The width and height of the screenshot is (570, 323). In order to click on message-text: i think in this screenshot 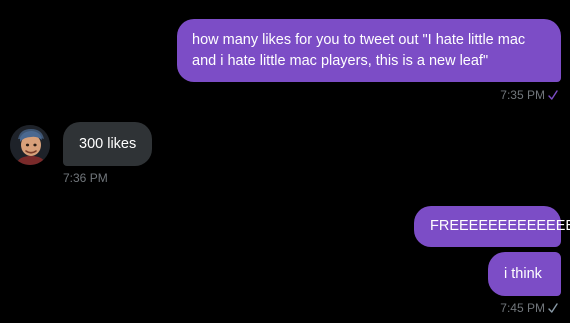, I will do `click(523, 274)`.